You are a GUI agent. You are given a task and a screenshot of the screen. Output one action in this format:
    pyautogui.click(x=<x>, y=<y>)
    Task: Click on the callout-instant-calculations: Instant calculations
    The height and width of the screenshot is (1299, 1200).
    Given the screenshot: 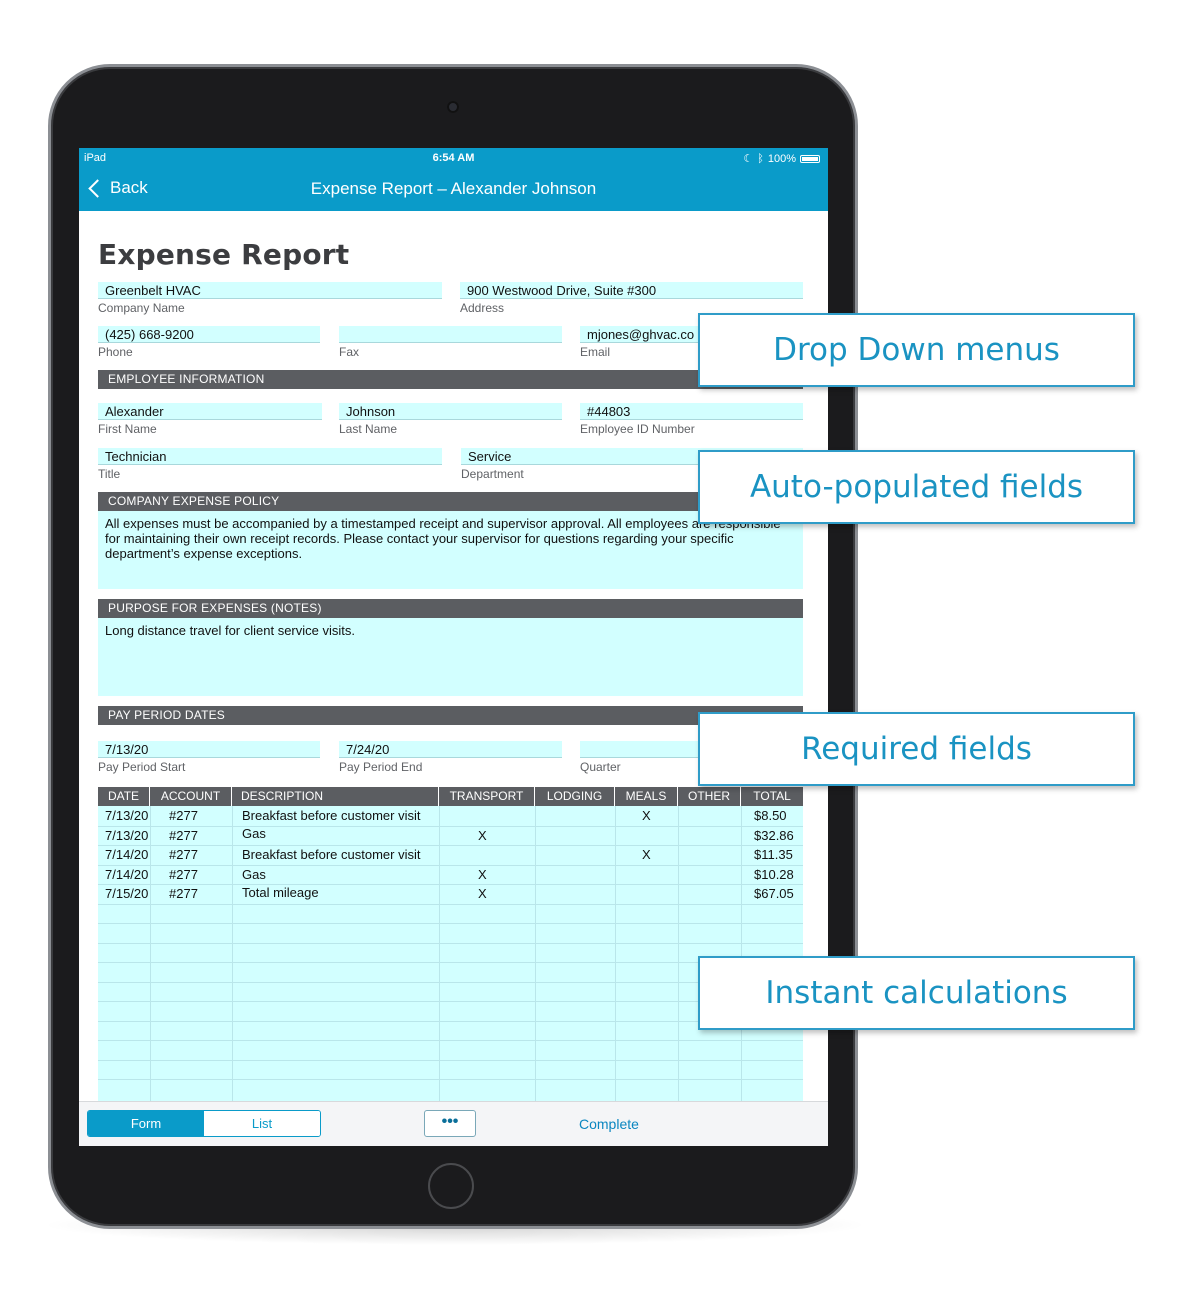 What is the action you would take?
    pyautogui.click(x=916, y=993)
    